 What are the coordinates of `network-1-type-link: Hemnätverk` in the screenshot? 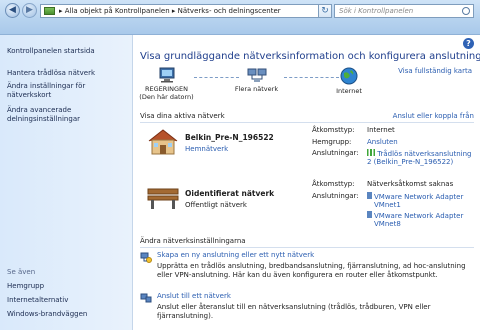 It's located at (206, 149).